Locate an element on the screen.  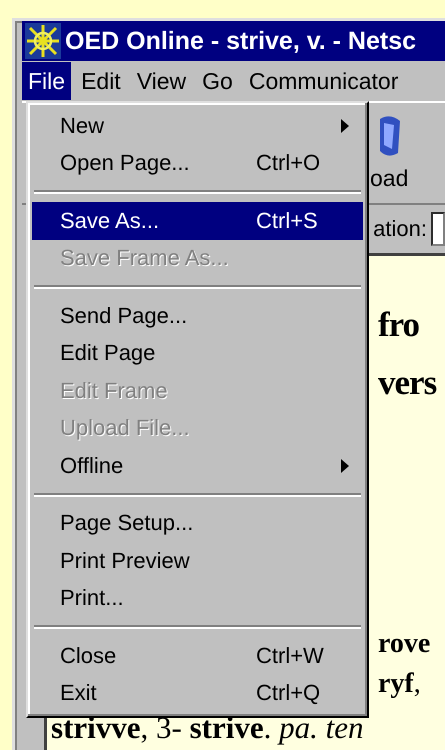
entry-text: strivve, 3- strive. pa. ten is located at coordinates (207, 728).